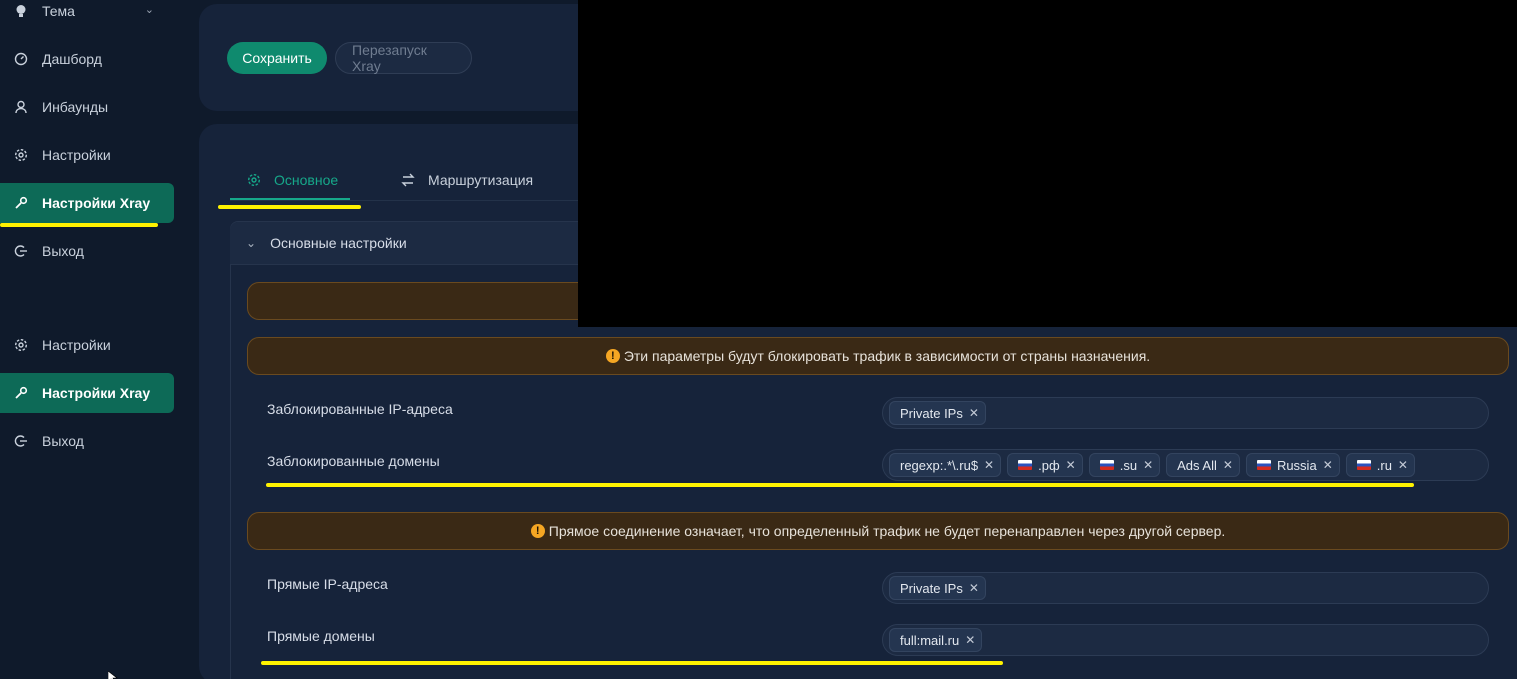 Image resolution: width=1517 pixels, height=679 pixels. I want to click on tag: Ads All ✕, so click(1203, 465).